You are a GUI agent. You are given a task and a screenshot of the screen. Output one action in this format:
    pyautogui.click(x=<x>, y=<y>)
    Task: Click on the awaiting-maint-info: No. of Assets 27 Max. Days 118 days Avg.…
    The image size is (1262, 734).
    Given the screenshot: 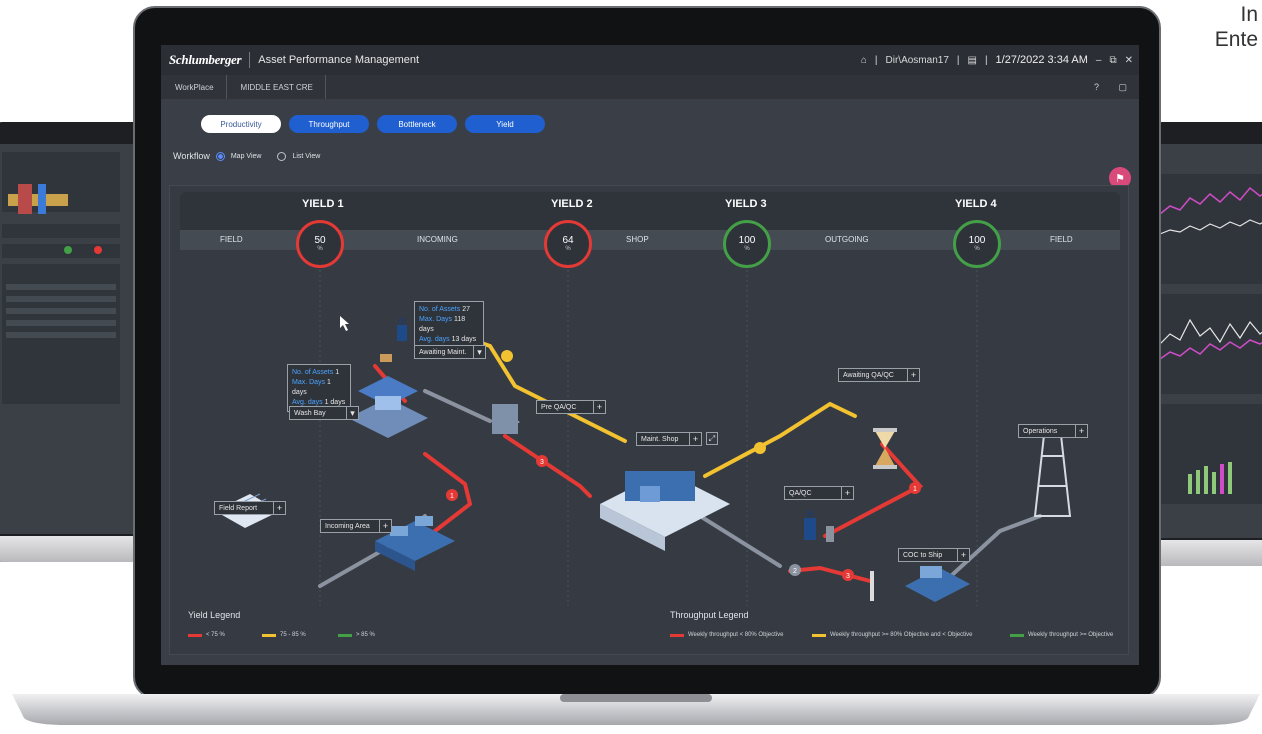 What is the action you would take?
    pyautogui.click(x=449, y=325)
    